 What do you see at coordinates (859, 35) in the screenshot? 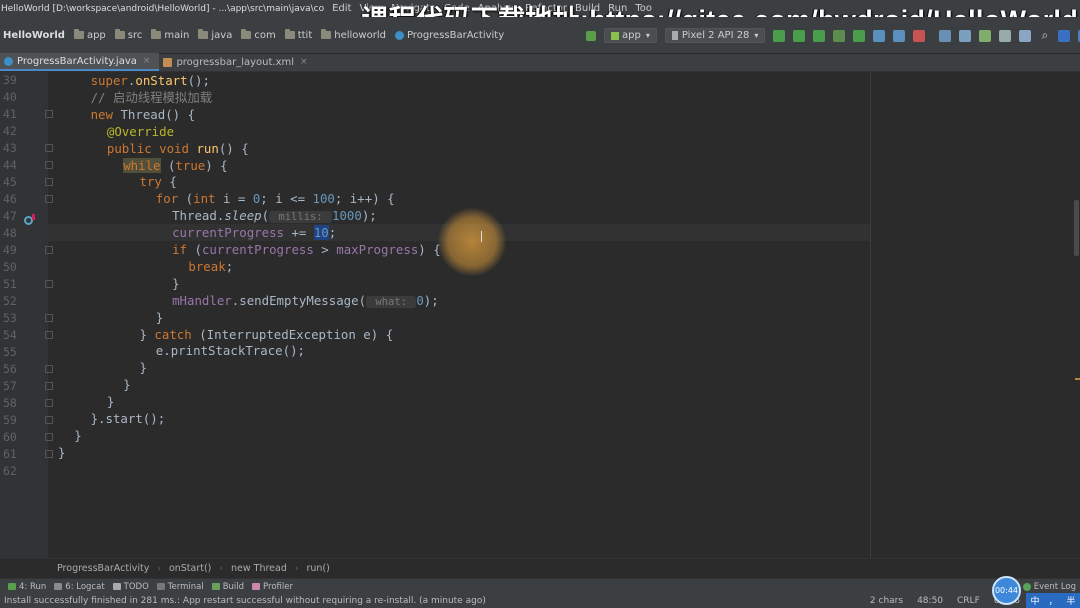
I see `coverage-icon` at bounding box center [859, 35].